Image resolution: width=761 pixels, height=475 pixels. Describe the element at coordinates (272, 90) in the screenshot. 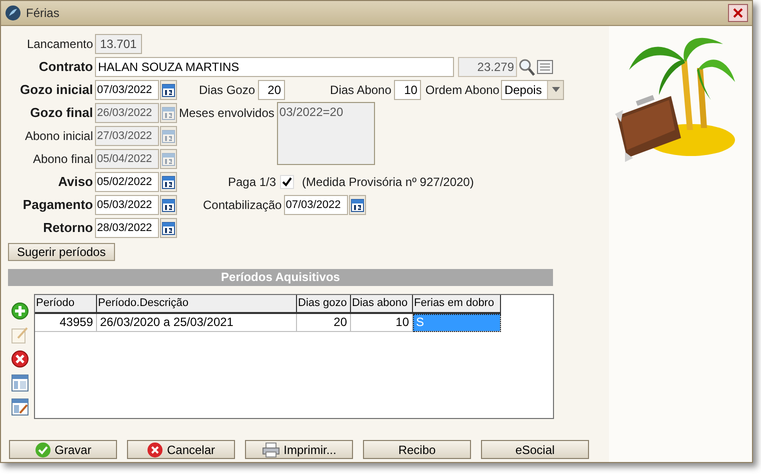

I see `dias-gozo-field: 20` at that location.